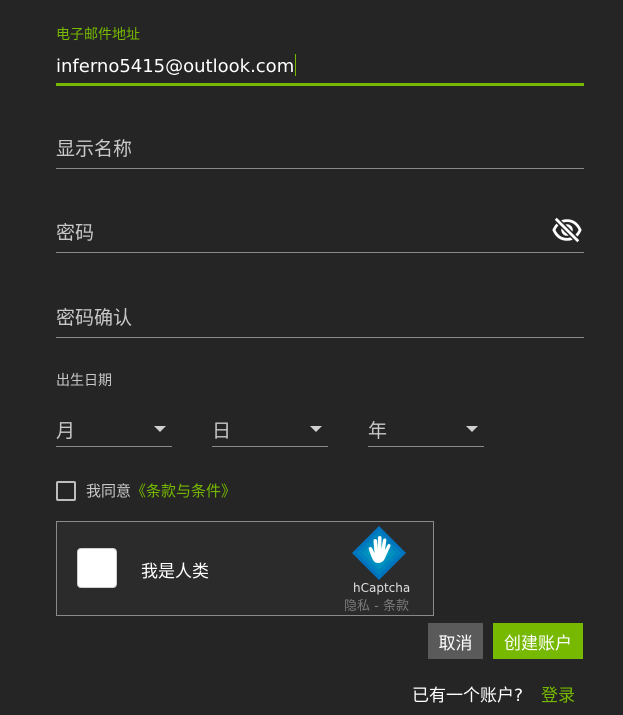  What do you see at coordinates (270, 430) in the screenshot?
I see `day-select: 日` at bounding box center [270, 430].